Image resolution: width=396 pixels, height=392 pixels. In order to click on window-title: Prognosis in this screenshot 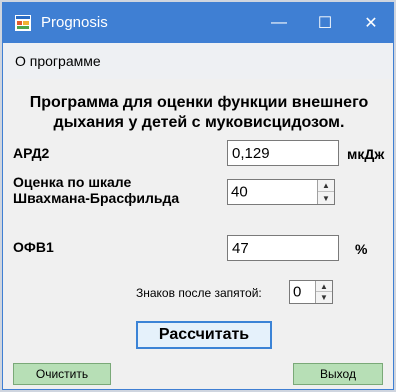, I will do `click(74, 22)`.